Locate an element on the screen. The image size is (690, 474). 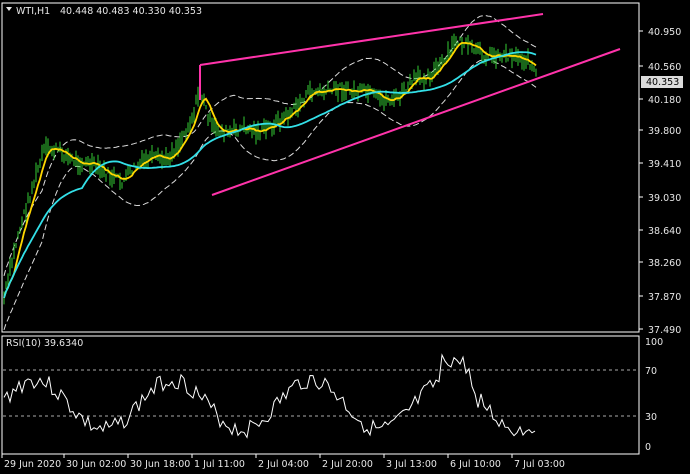
time-tick-label: 2 Jul 04:00 is located at coordinates (283, 464).